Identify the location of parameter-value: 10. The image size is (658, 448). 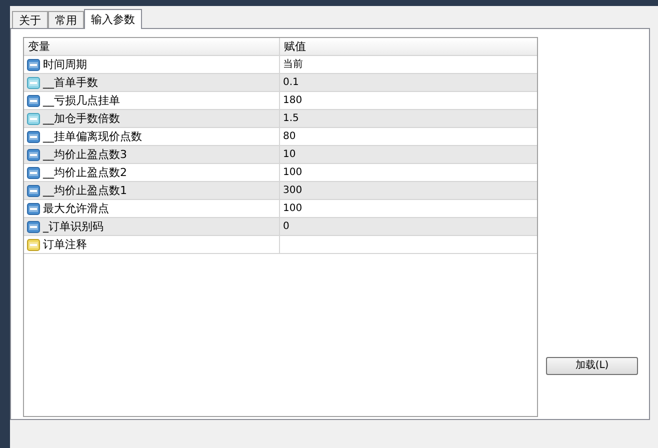
(289, 154).